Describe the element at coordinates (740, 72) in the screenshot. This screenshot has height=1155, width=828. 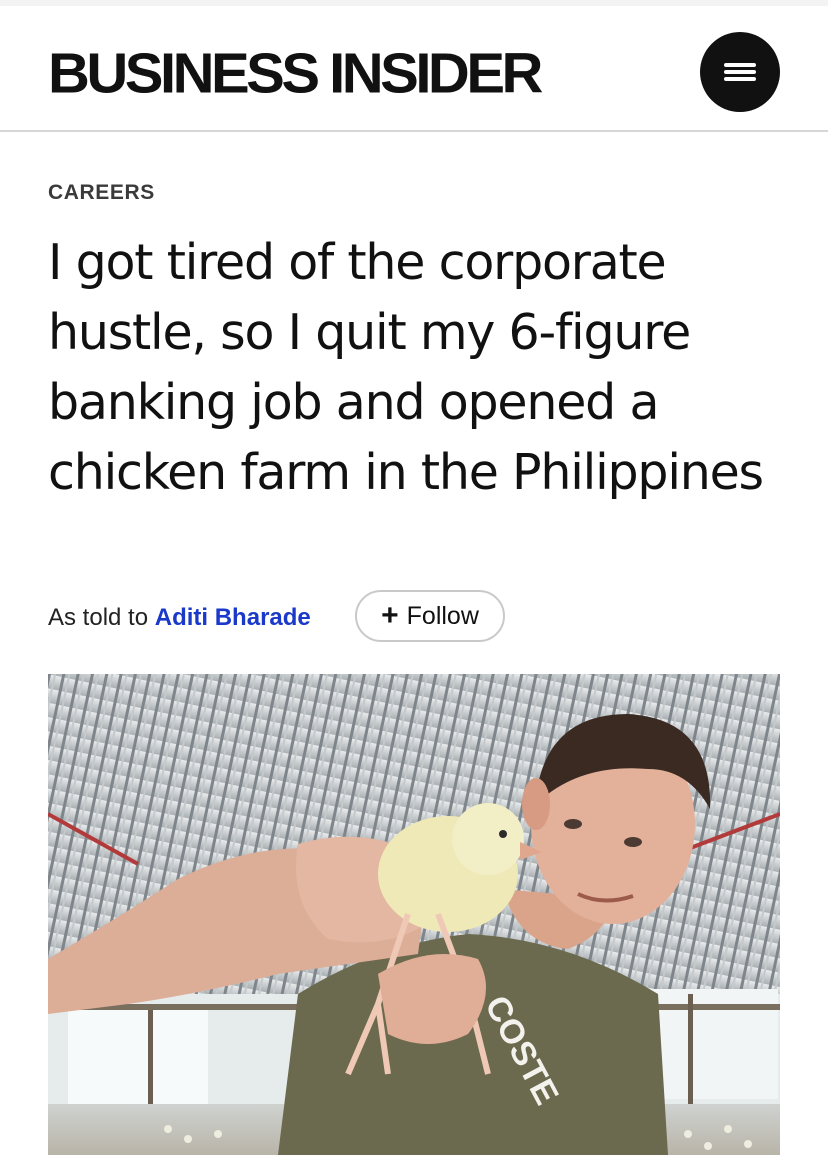
I see `menu-button` at that location.